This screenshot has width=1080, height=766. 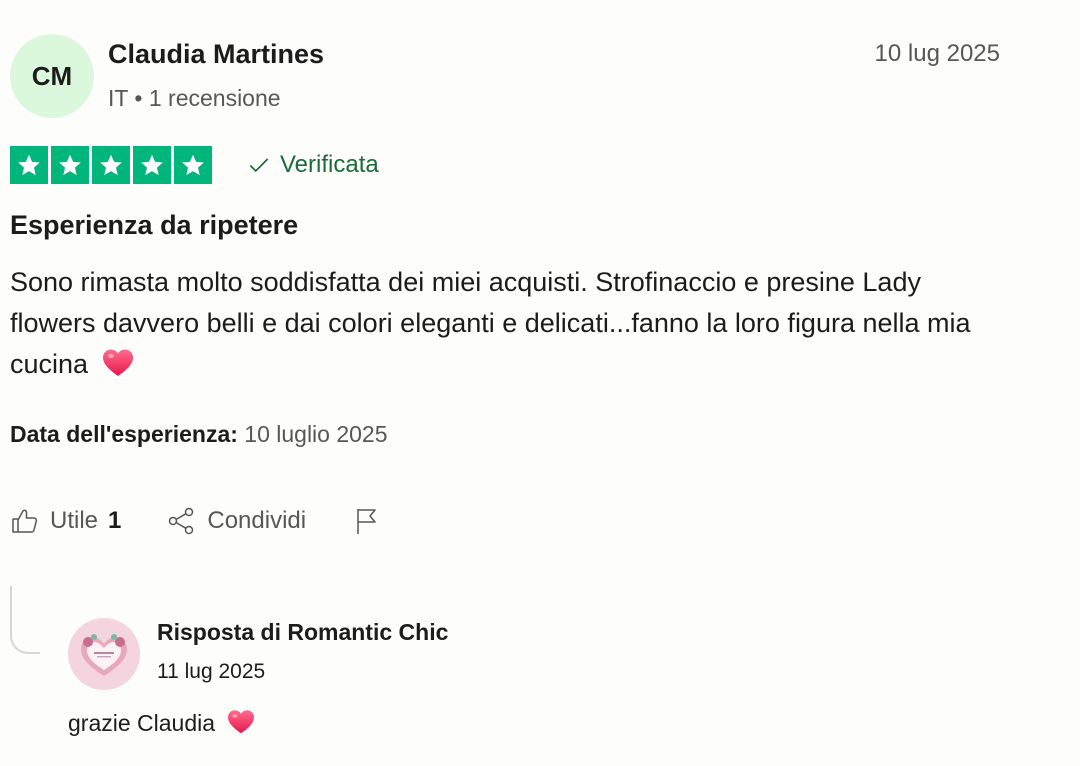 I want to click on reply-body: grazie Claudia, so click(x=161, y=723).